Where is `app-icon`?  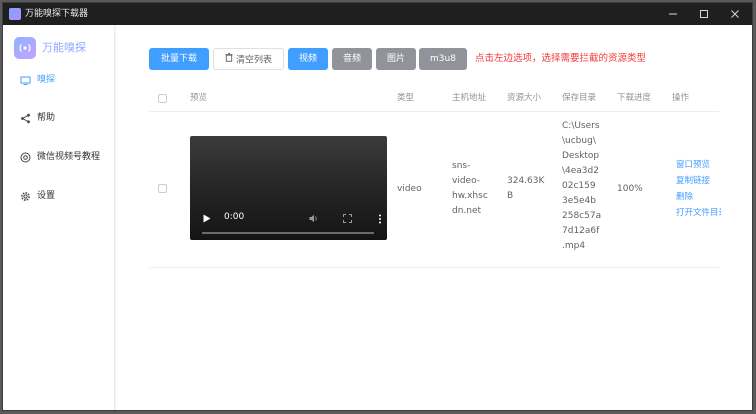
app-icon is located at coordinates (15, 14).